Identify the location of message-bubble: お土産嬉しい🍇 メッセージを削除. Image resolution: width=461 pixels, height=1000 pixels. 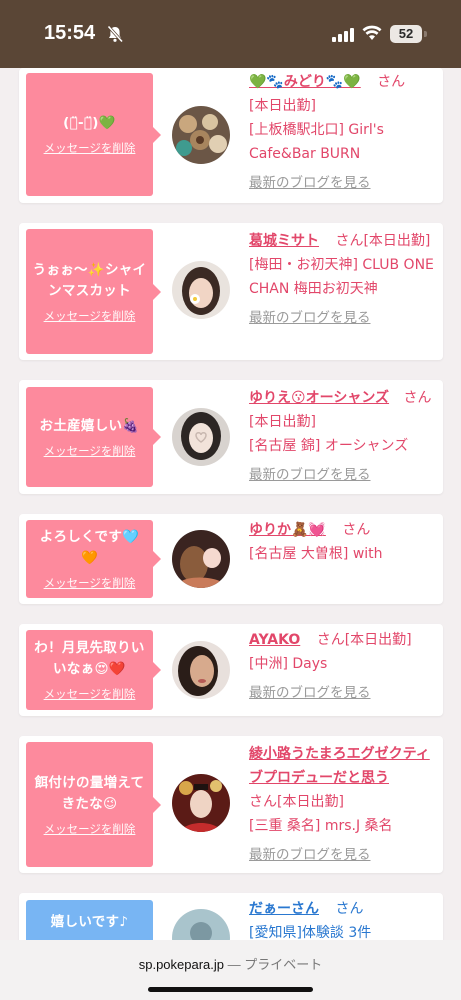
(93, 437).